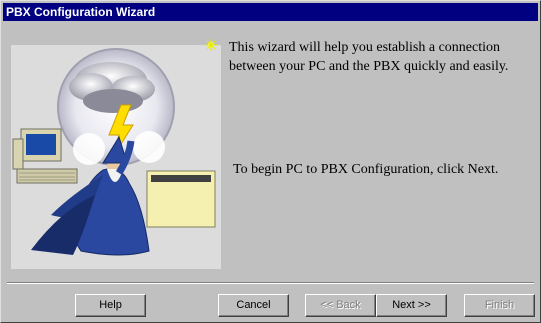 This screenshot has width=541, height=323. I want to click on back-button: << Back, so click(340, 305).